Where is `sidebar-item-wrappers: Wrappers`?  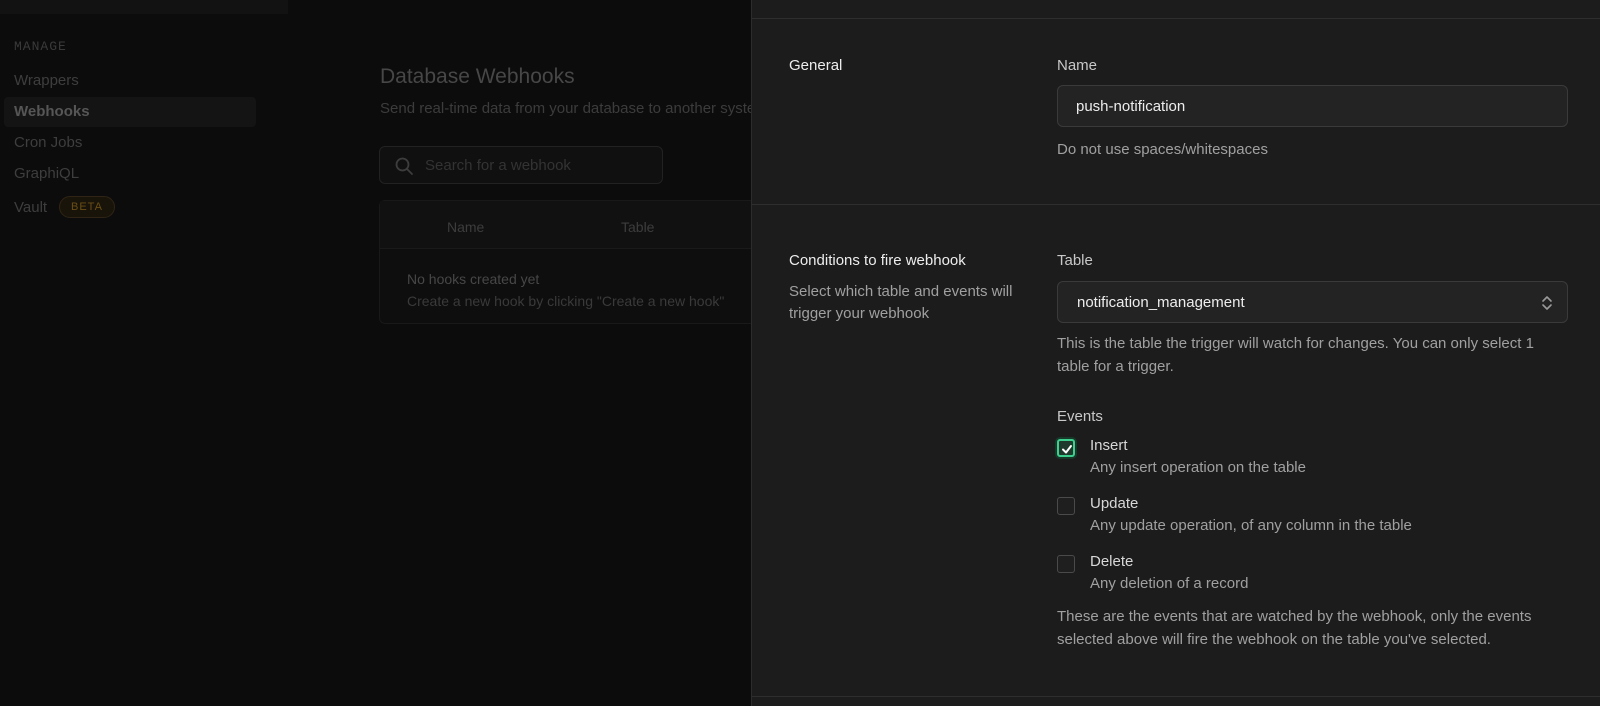 sidebar-item-wrappers: Wrappers is located at coordinates (46, 80).